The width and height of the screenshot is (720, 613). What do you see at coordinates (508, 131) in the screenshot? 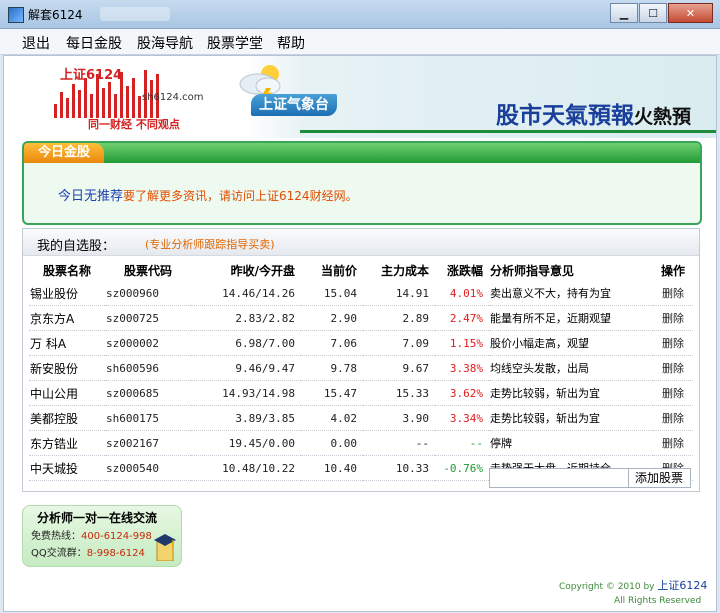
I see `banner-divider` at bounding box center [508, 131].